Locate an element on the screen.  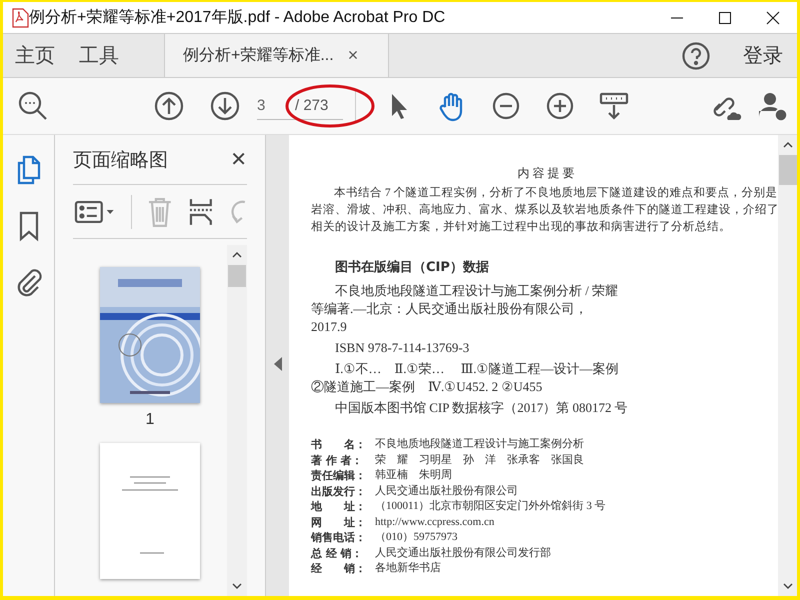
cip-line: ②隧道施工—案例 Ⅳ.①U452. 2 ②U455 is located at coordinates (427, 387).